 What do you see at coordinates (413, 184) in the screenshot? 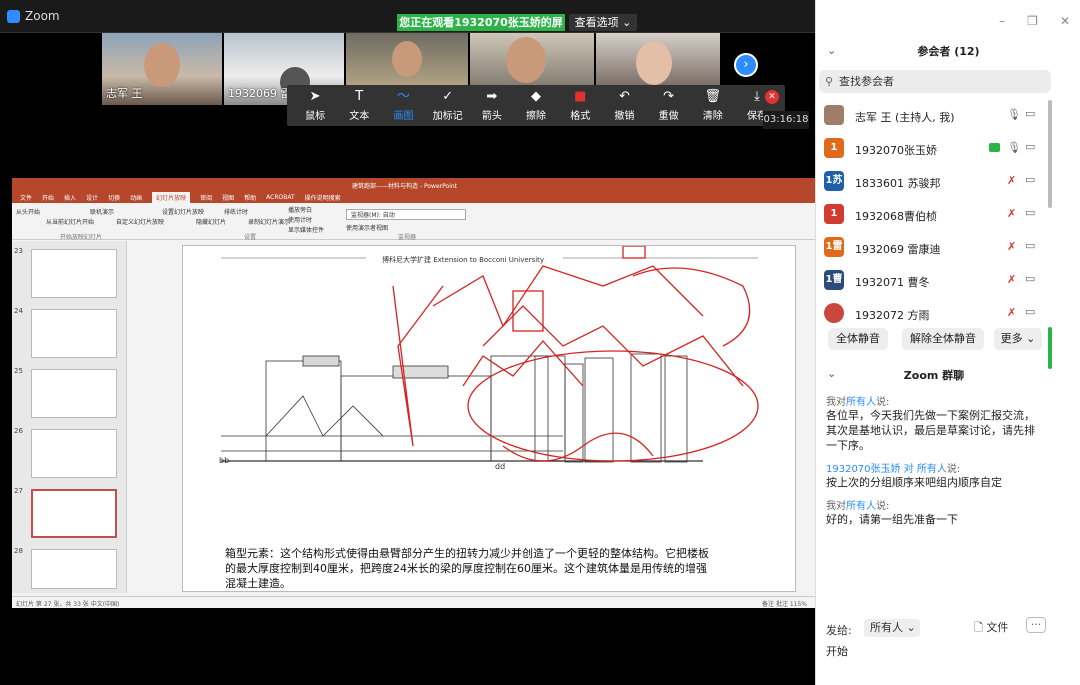
I see `ppt-title-bar: 建筑跑部——材料与构造 - PowerPoint` at bounding box center [413, 184].